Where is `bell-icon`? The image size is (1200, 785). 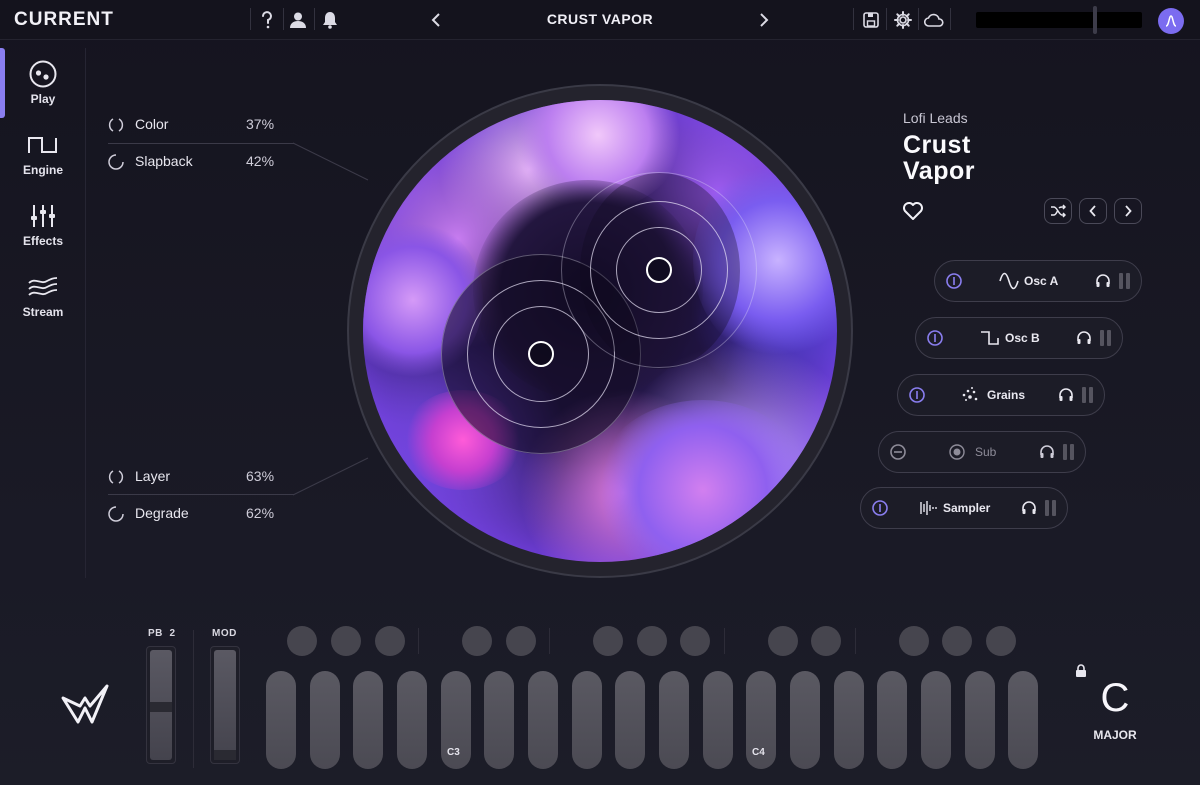
bell-icon is located at coordinates (330, 20).